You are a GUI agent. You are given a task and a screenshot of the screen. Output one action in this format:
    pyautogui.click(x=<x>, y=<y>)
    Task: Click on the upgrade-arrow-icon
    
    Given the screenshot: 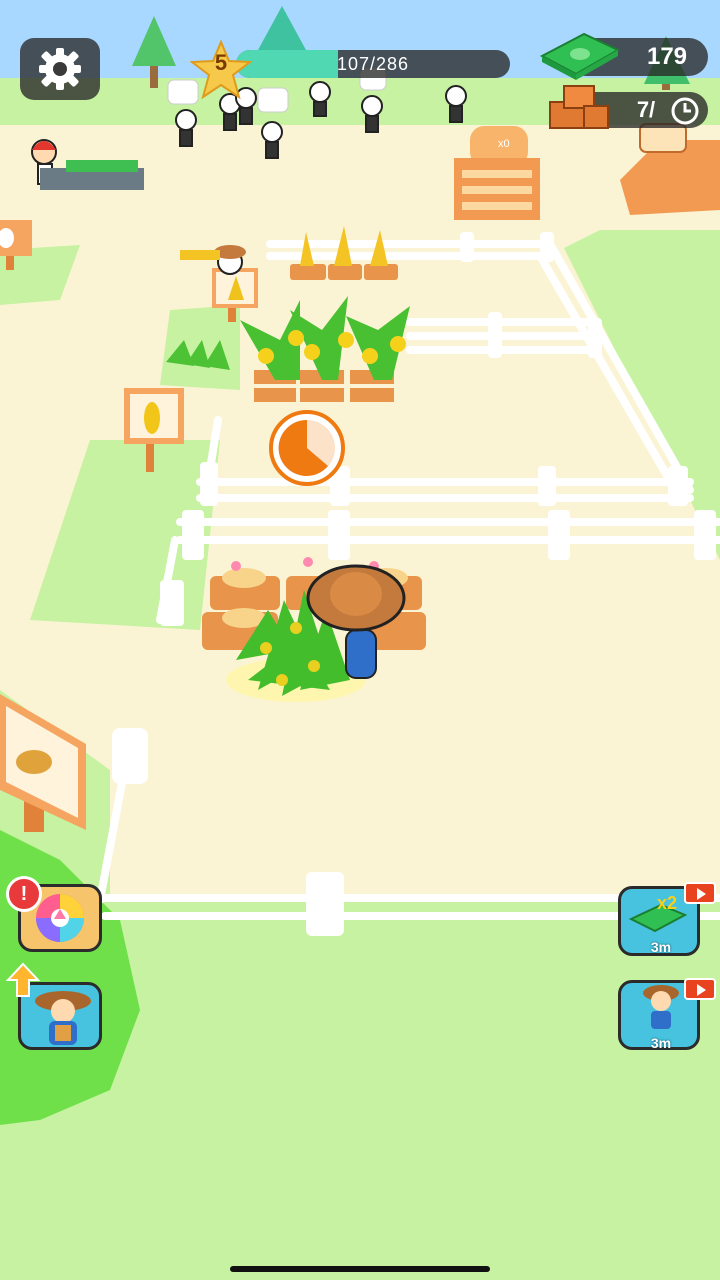 What is the action you would take?
    pyautogui.click(x=23, y=979)
    